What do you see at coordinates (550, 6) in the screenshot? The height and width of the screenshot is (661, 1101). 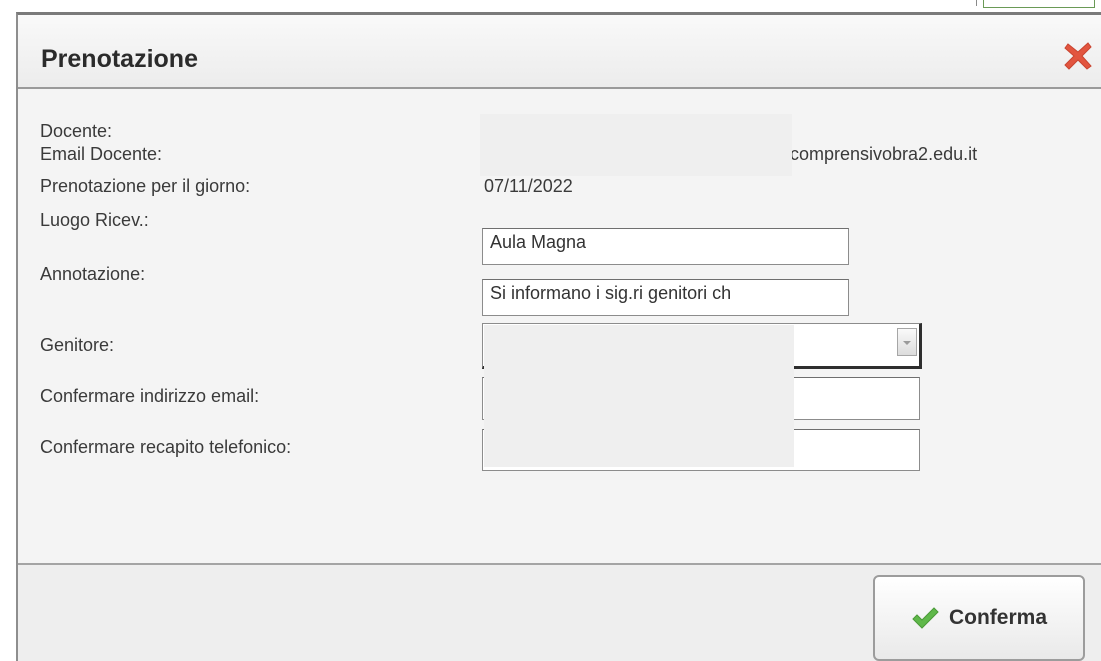 I see `background-strip` at bounding box center [550, 6].